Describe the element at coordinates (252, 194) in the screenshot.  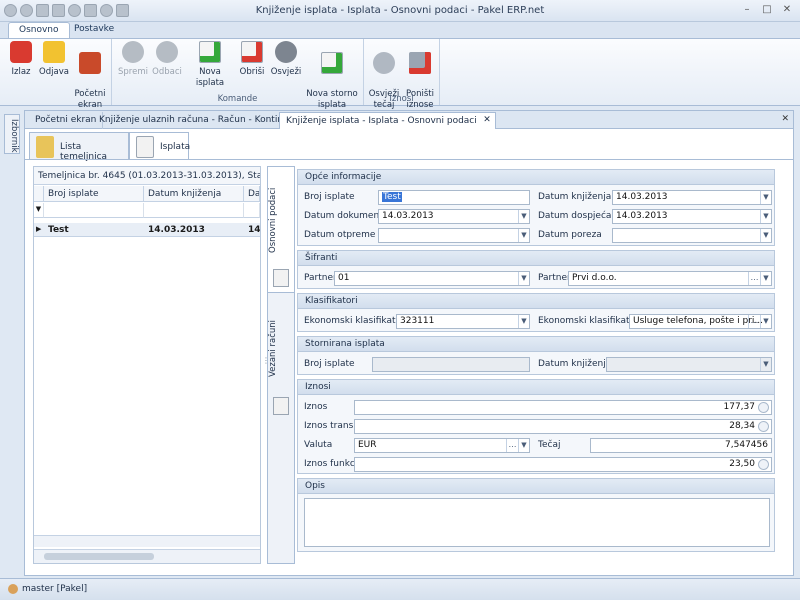
I see `column-dat: Dat` at that location.